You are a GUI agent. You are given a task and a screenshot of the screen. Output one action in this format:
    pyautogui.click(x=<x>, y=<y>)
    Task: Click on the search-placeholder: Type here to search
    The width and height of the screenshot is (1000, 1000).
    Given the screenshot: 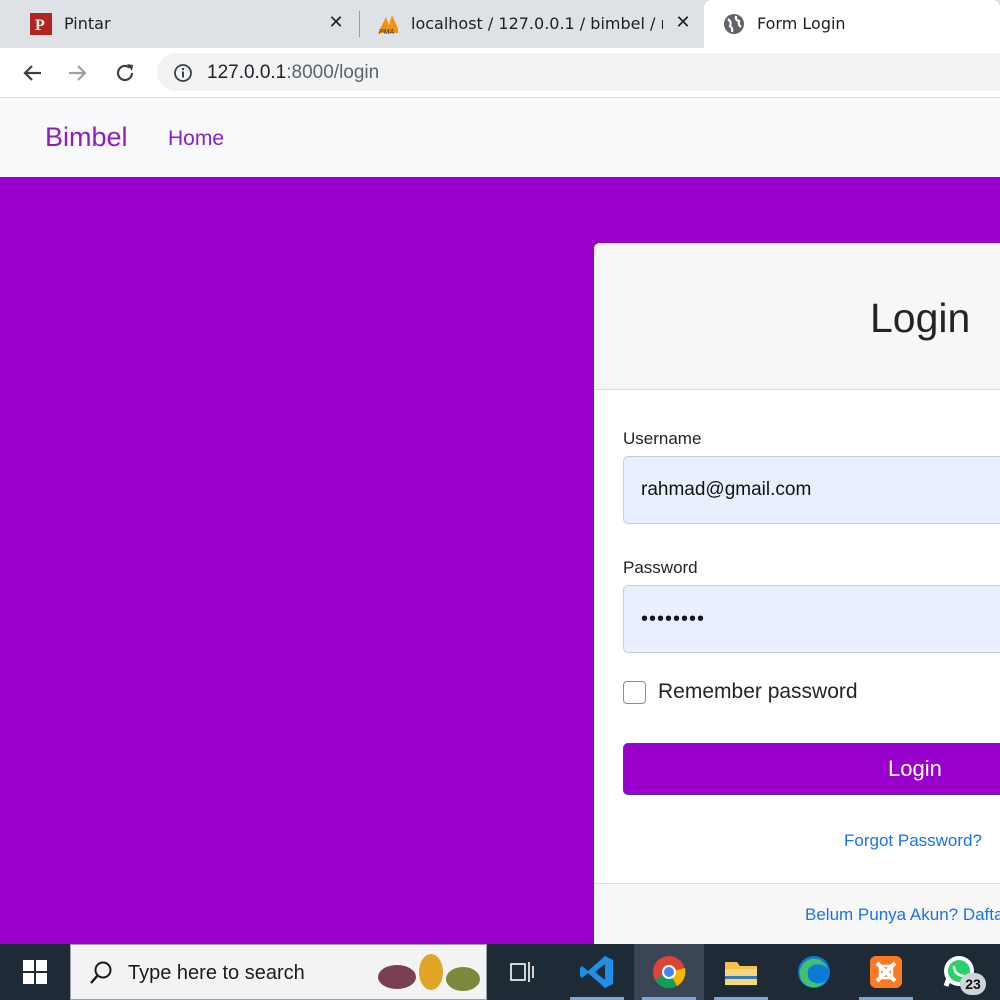 What is the action you would take?
    pyautogui.click(x=216, y=973)
    